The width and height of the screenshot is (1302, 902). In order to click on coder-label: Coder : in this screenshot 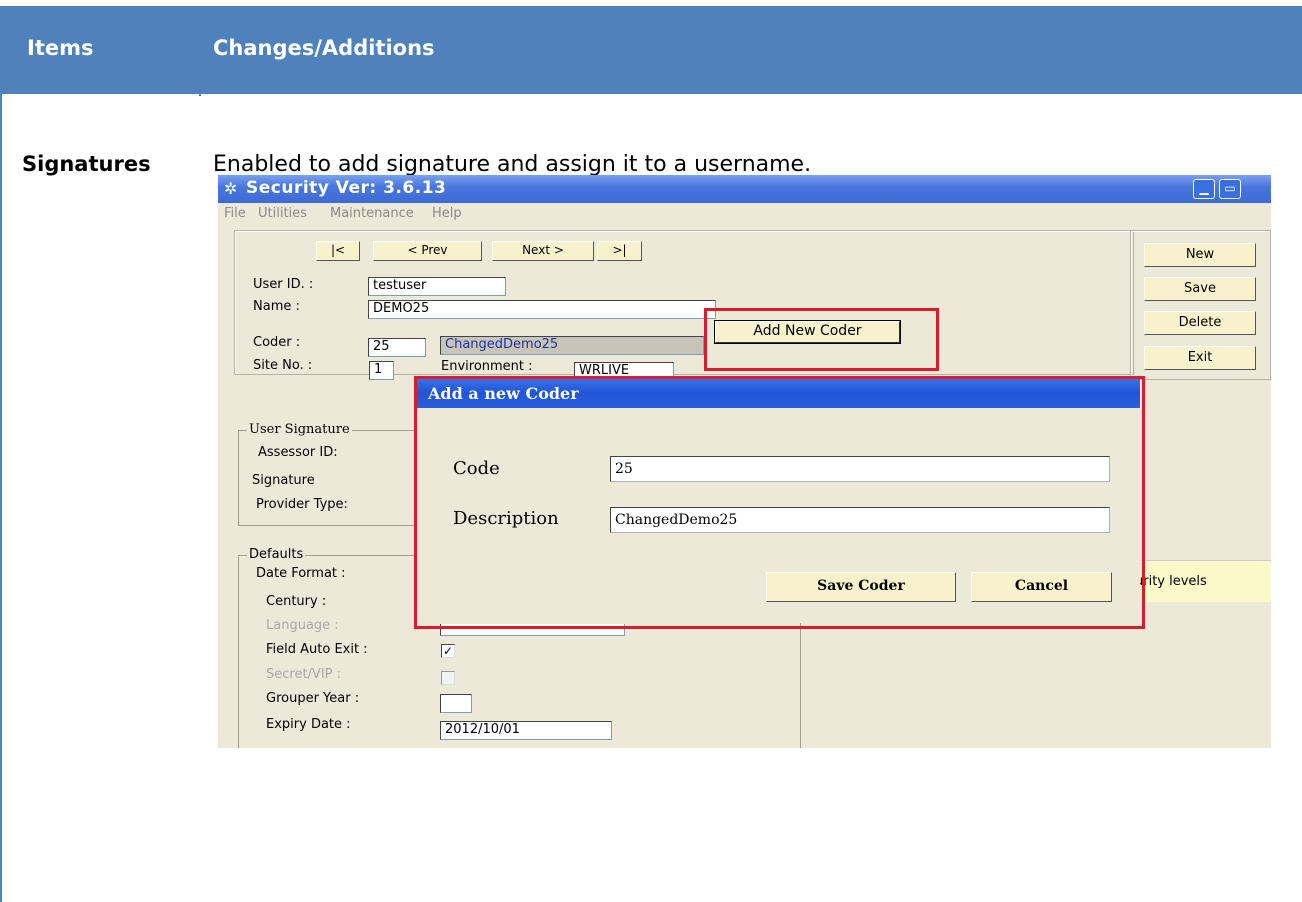, I will do `click(277, 342)`.